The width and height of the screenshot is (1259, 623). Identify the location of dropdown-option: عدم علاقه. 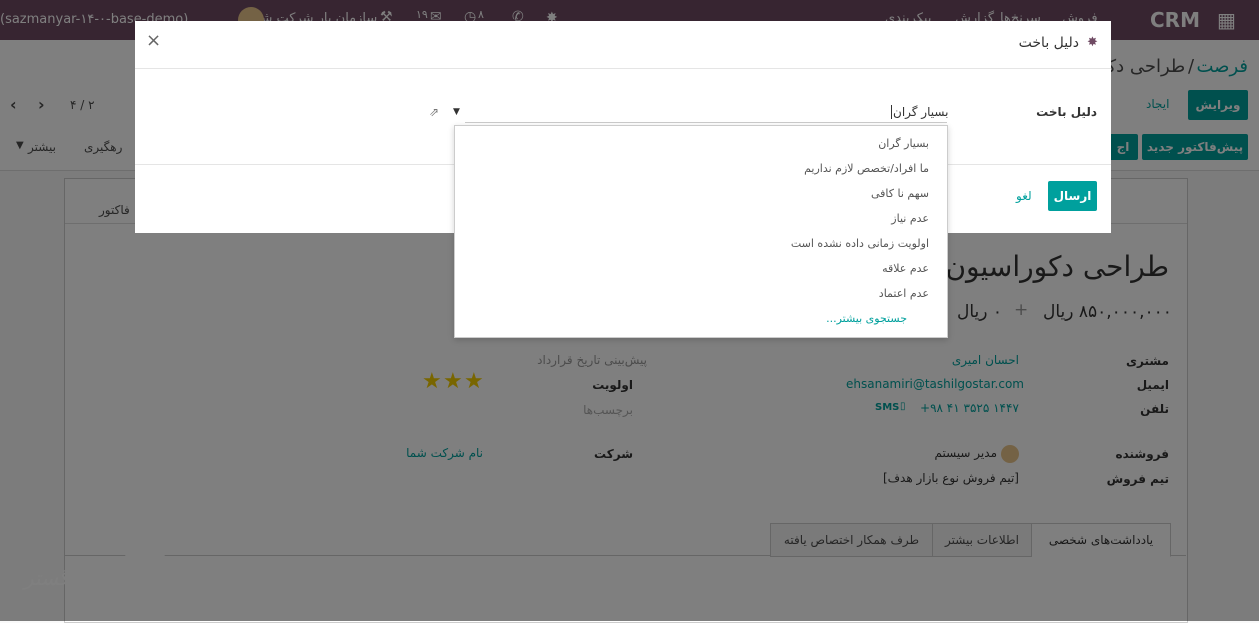
(905, 268).